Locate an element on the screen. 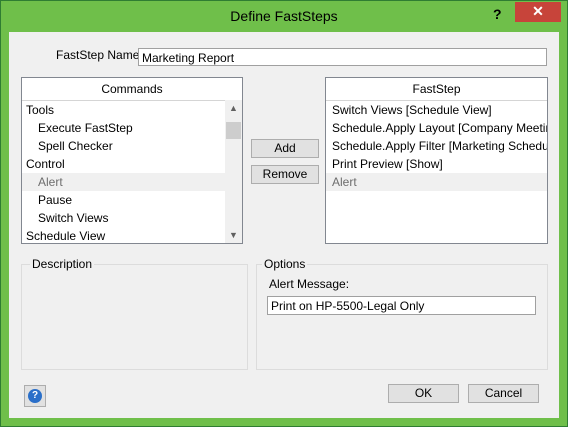 The height and width of the screenshot is (427, 568). options-label: Options is located at coordinates (285, 264).